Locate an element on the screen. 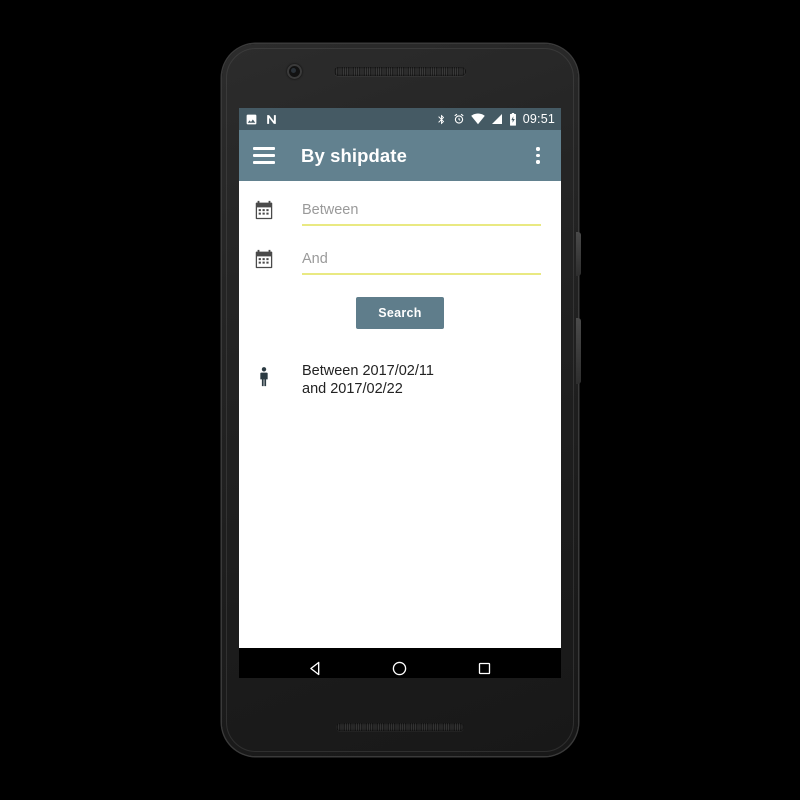  and-date-input is located at coordinates (421, 260).